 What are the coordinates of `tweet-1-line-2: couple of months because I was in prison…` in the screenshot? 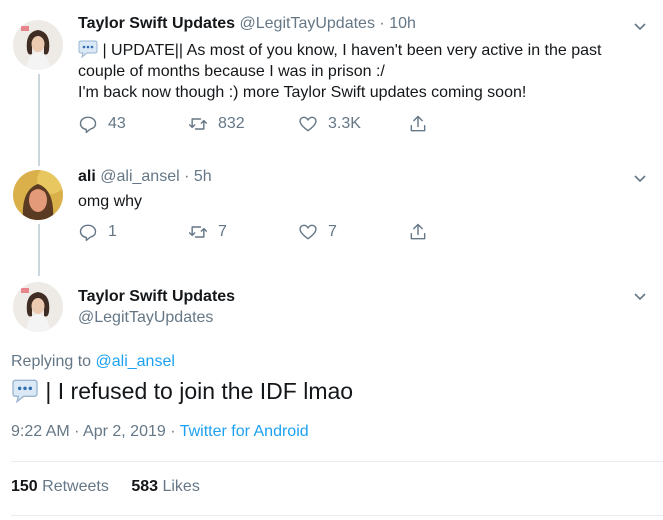 It's located at (231, 71).